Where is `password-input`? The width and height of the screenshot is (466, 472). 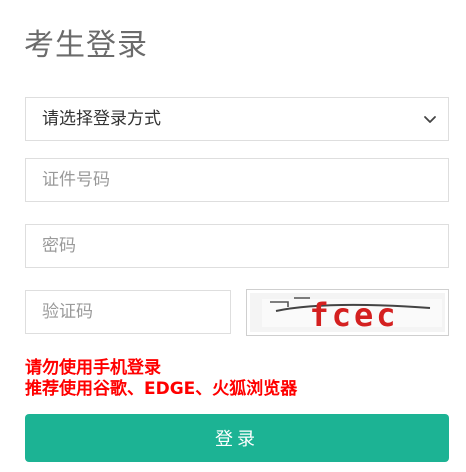
password-input is located at coordinates (222, 246).